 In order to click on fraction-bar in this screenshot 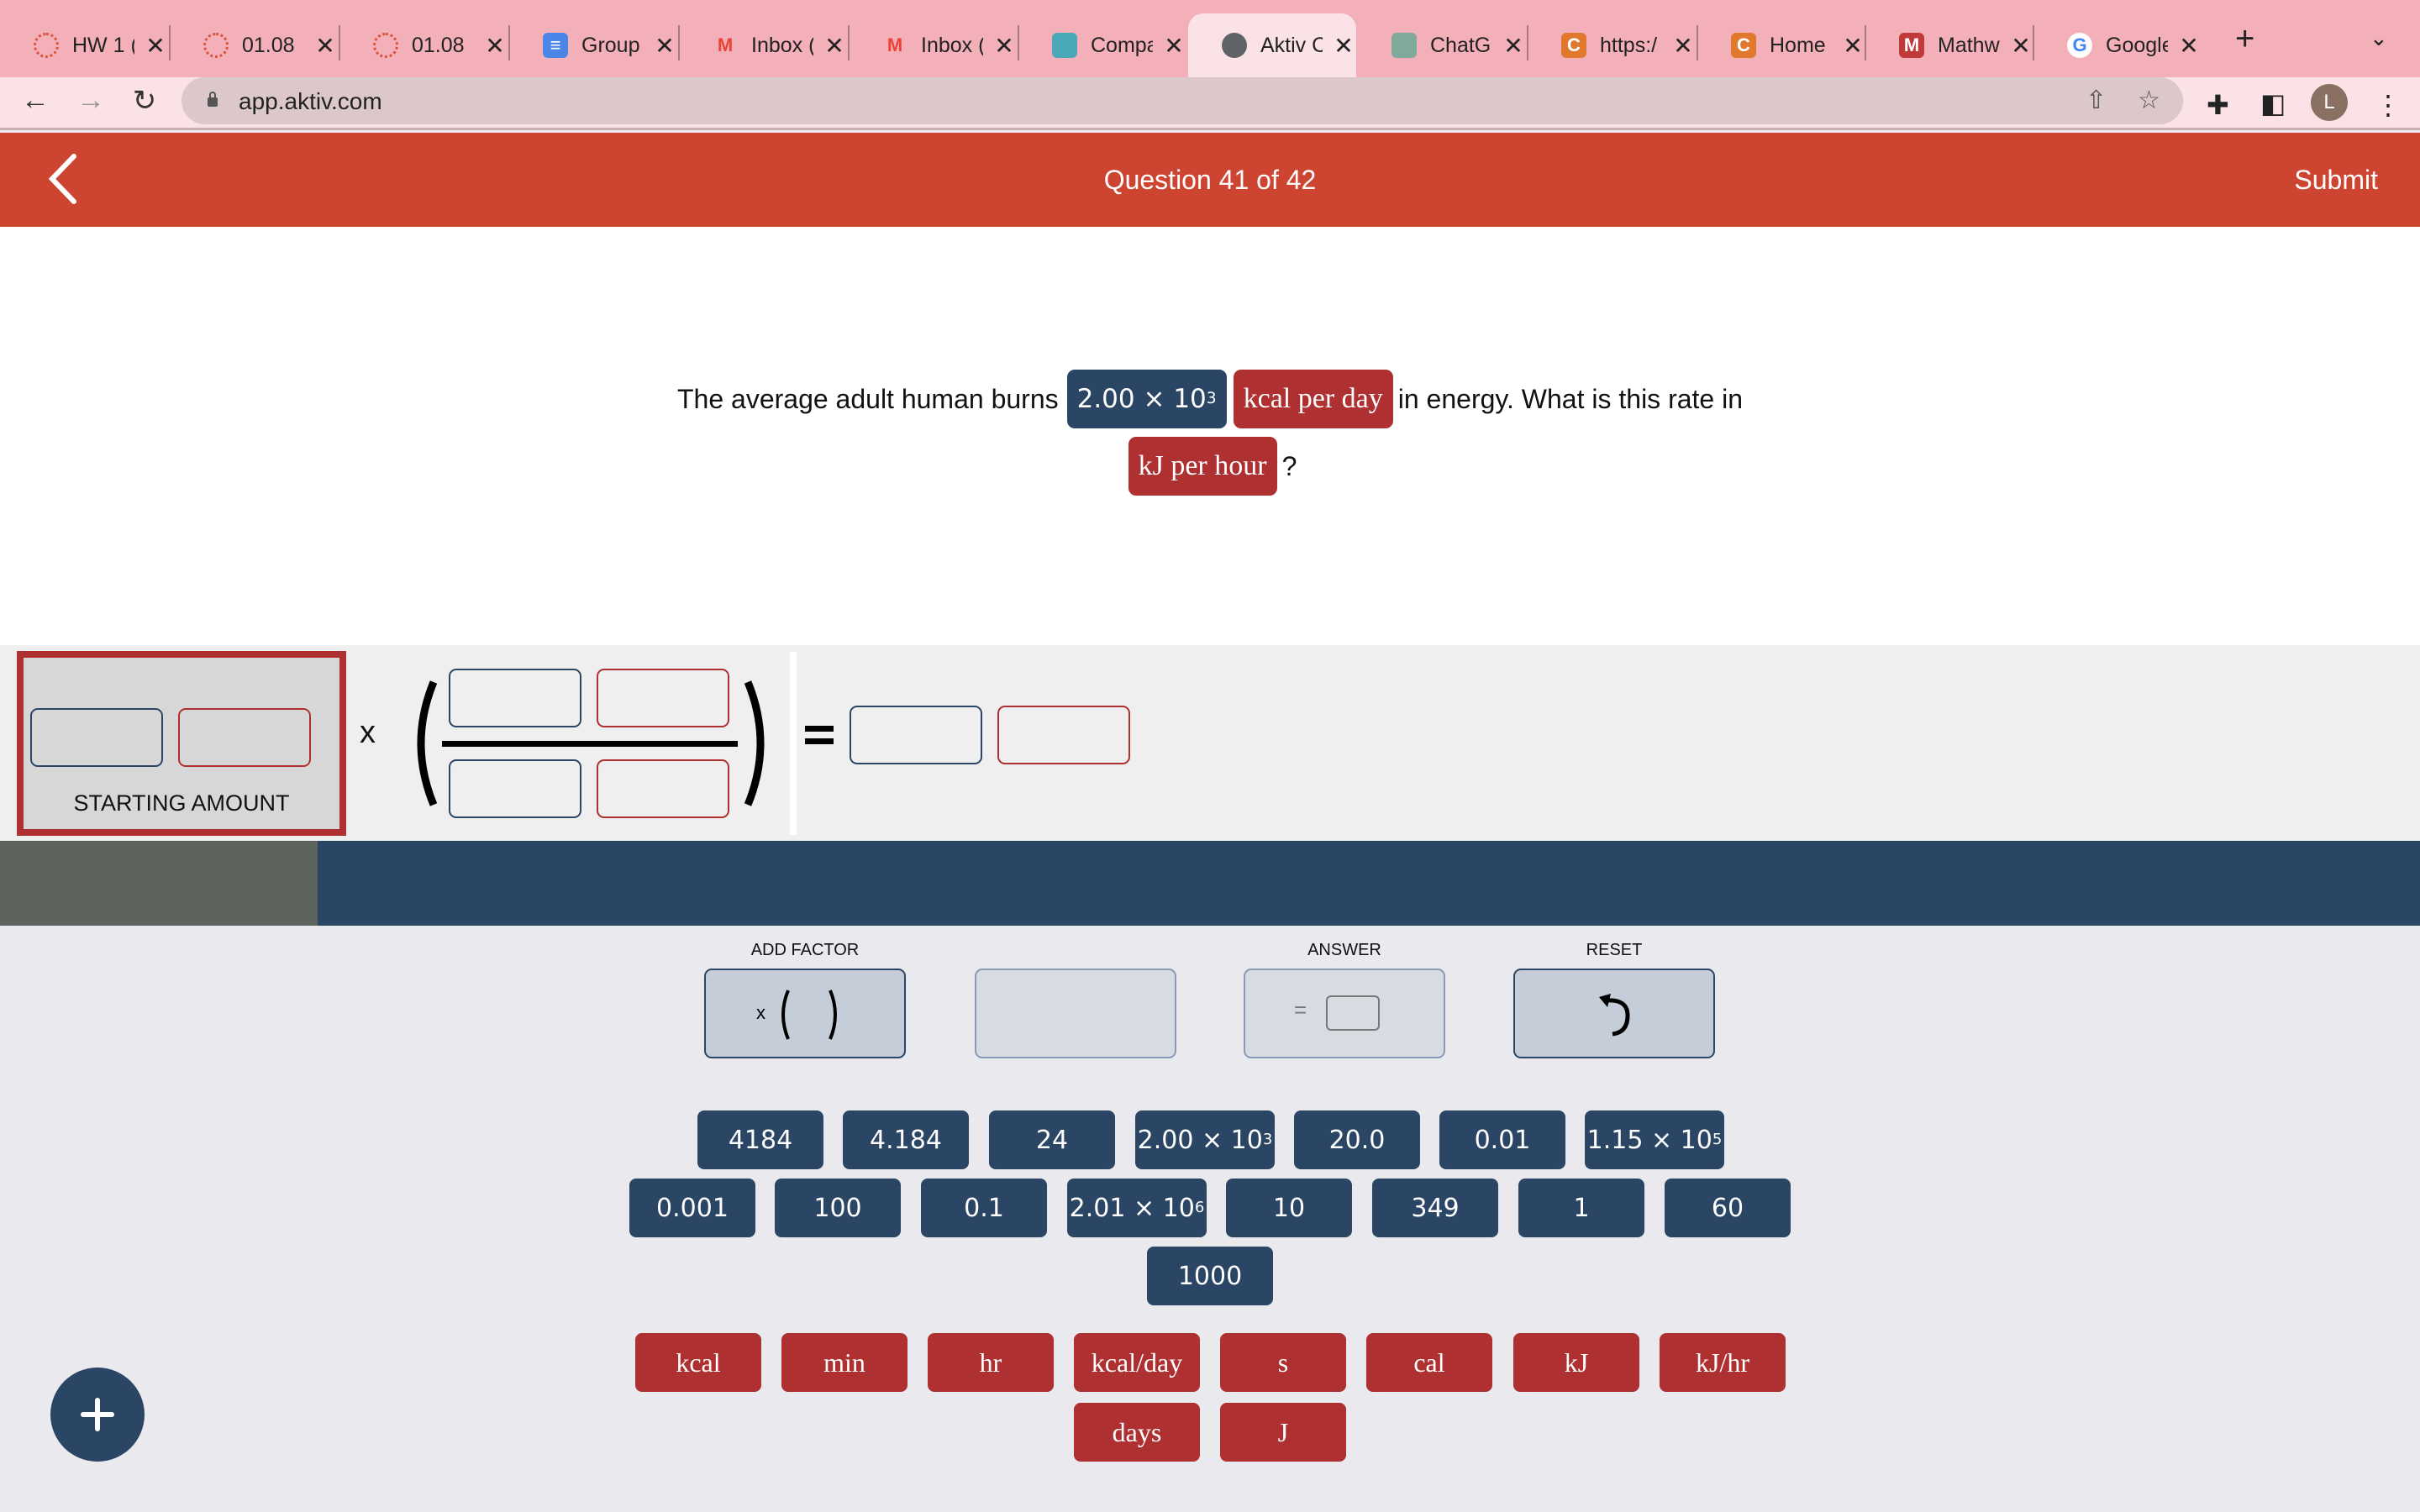, I will do `click(590, 744)`.